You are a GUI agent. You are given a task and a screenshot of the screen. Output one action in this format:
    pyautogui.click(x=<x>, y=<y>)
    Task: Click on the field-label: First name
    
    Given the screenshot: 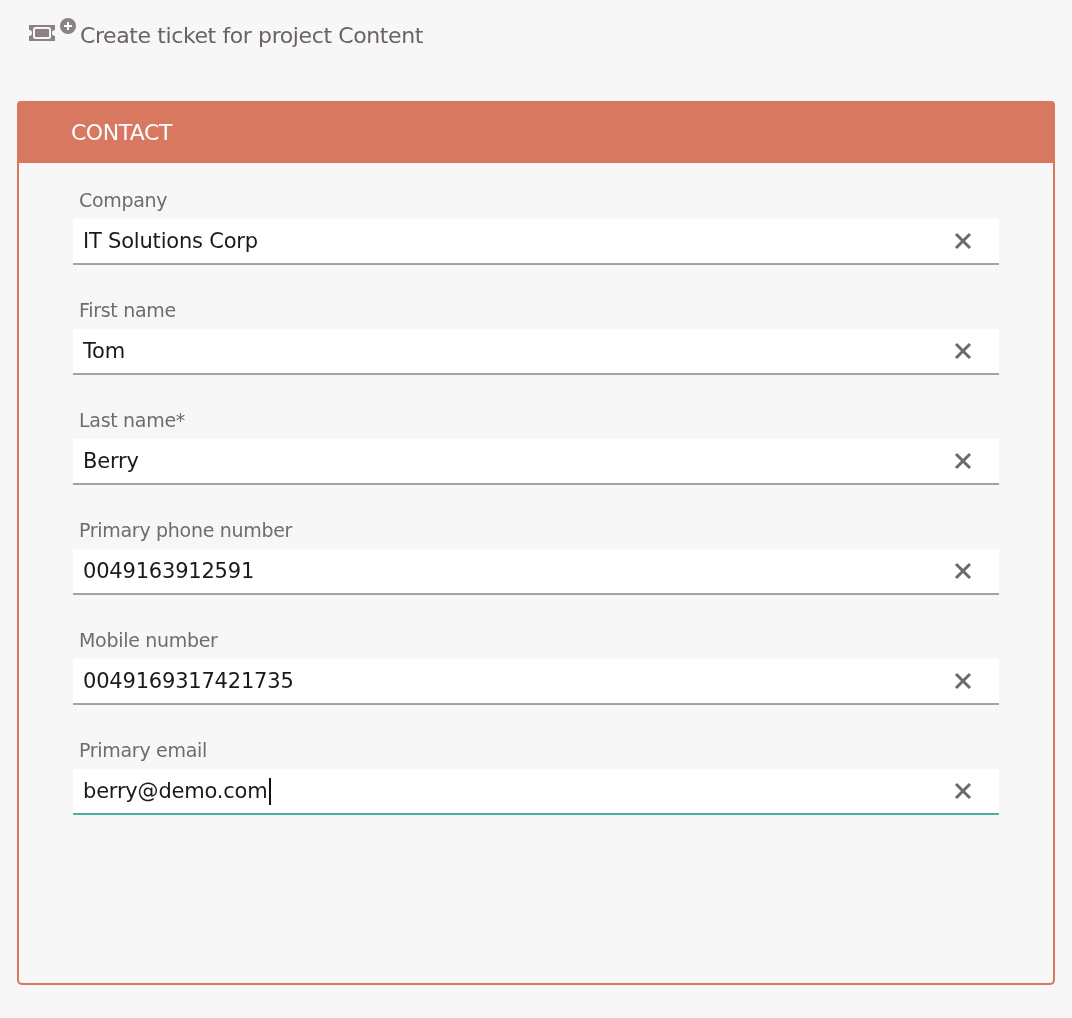 What is the action you would take?
    pyautogui.click(x=127, y=310)
    